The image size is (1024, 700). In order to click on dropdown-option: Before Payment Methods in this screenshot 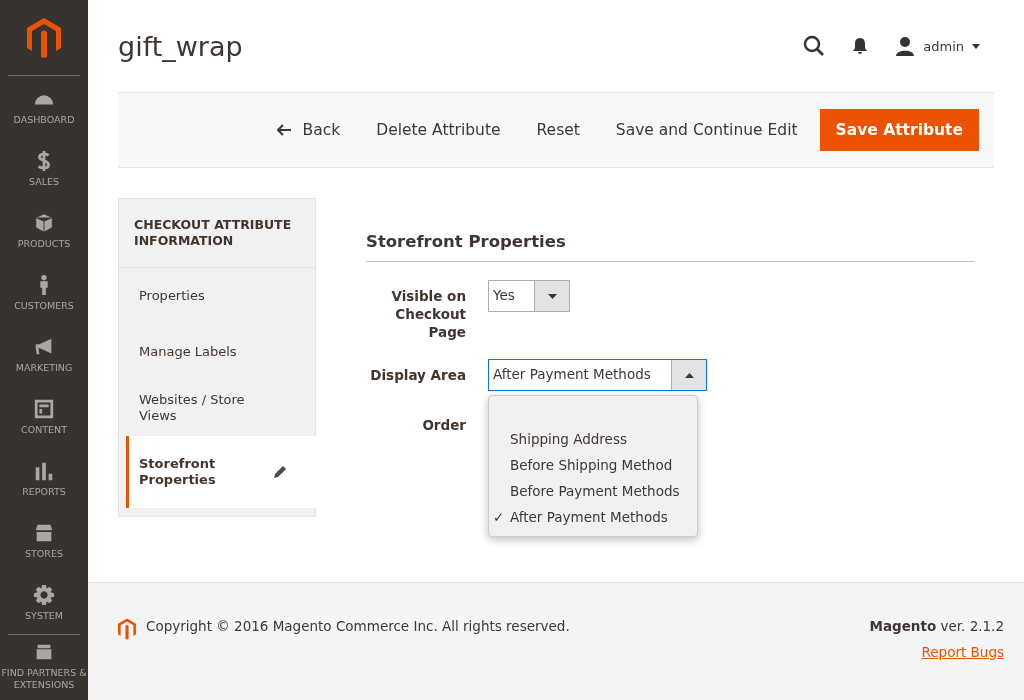, I will do `click(593, 491)`.